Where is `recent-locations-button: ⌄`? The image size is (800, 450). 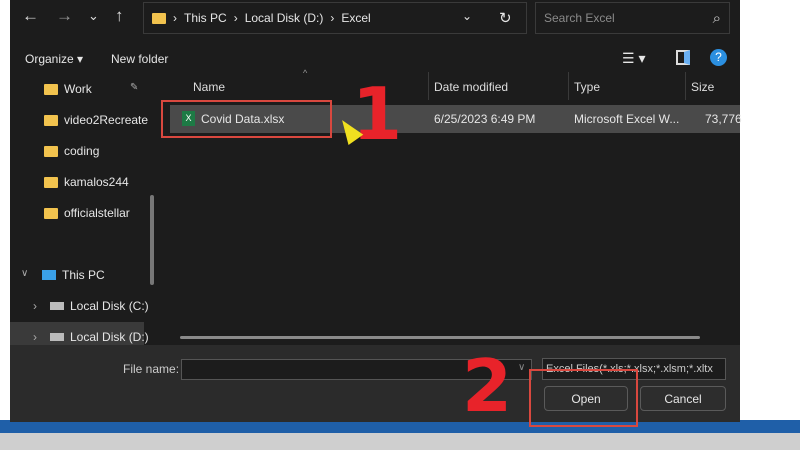
recent-locations-button: ⌄ is located at coordinates (93, 16).